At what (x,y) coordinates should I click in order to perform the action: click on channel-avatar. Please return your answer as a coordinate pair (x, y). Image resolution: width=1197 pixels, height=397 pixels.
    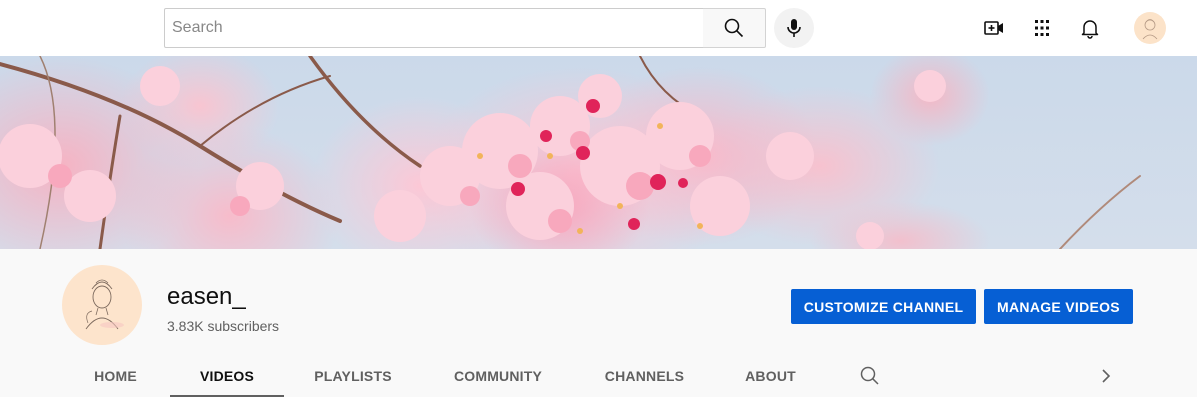
    Looking at the image, I should click on (102, 305).